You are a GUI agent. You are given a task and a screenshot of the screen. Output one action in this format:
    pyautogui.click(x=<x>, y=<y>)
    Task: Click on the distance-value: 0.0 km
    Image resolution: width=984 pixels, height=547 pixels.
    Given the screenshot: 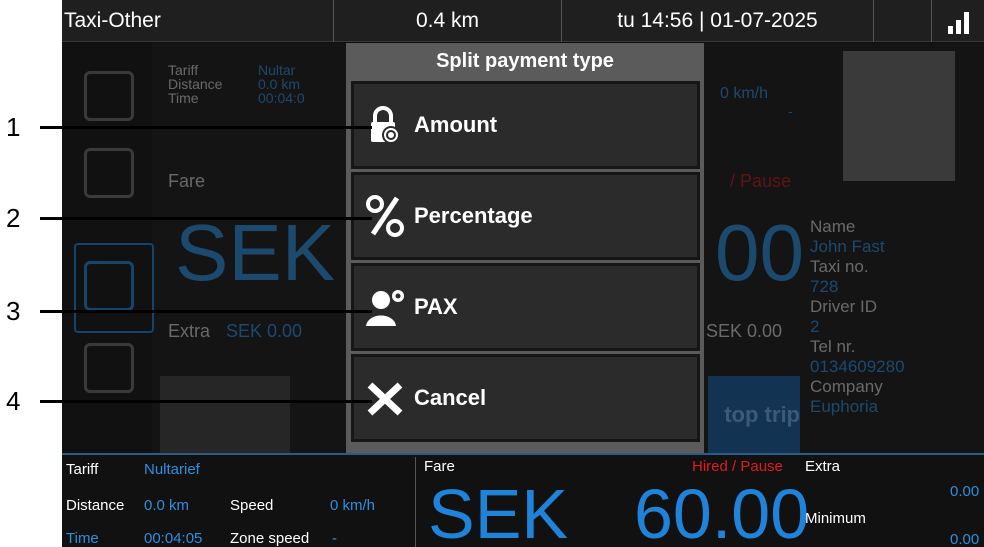 What is the action you would take?
    pyautogui.click(x=167, y=505)
    